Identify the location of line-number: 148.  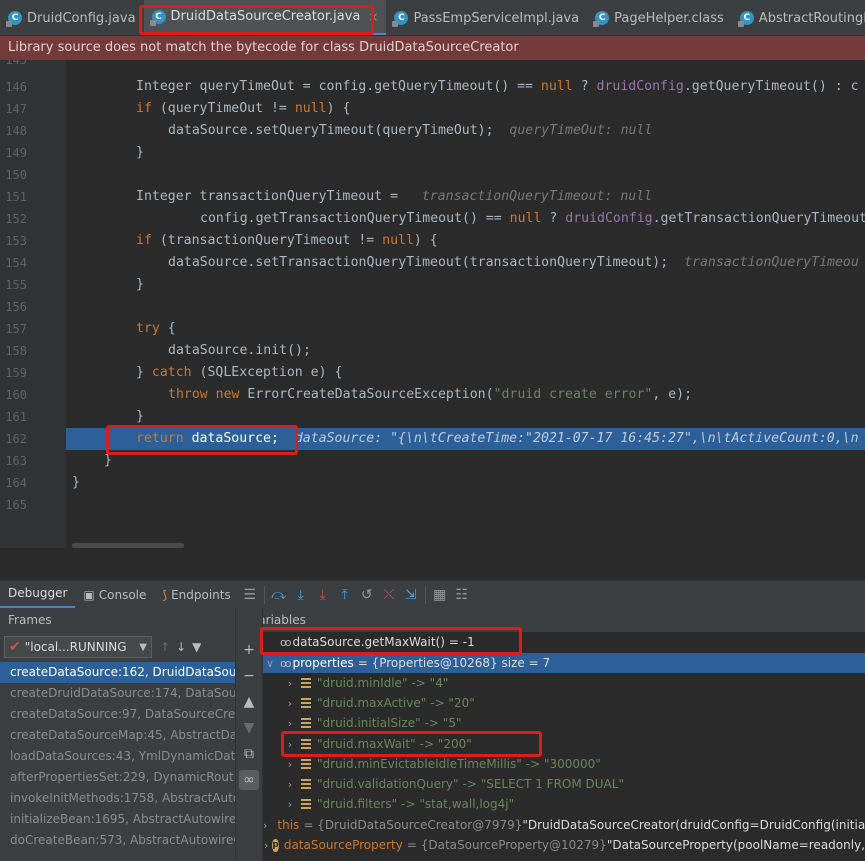
(16, 131).